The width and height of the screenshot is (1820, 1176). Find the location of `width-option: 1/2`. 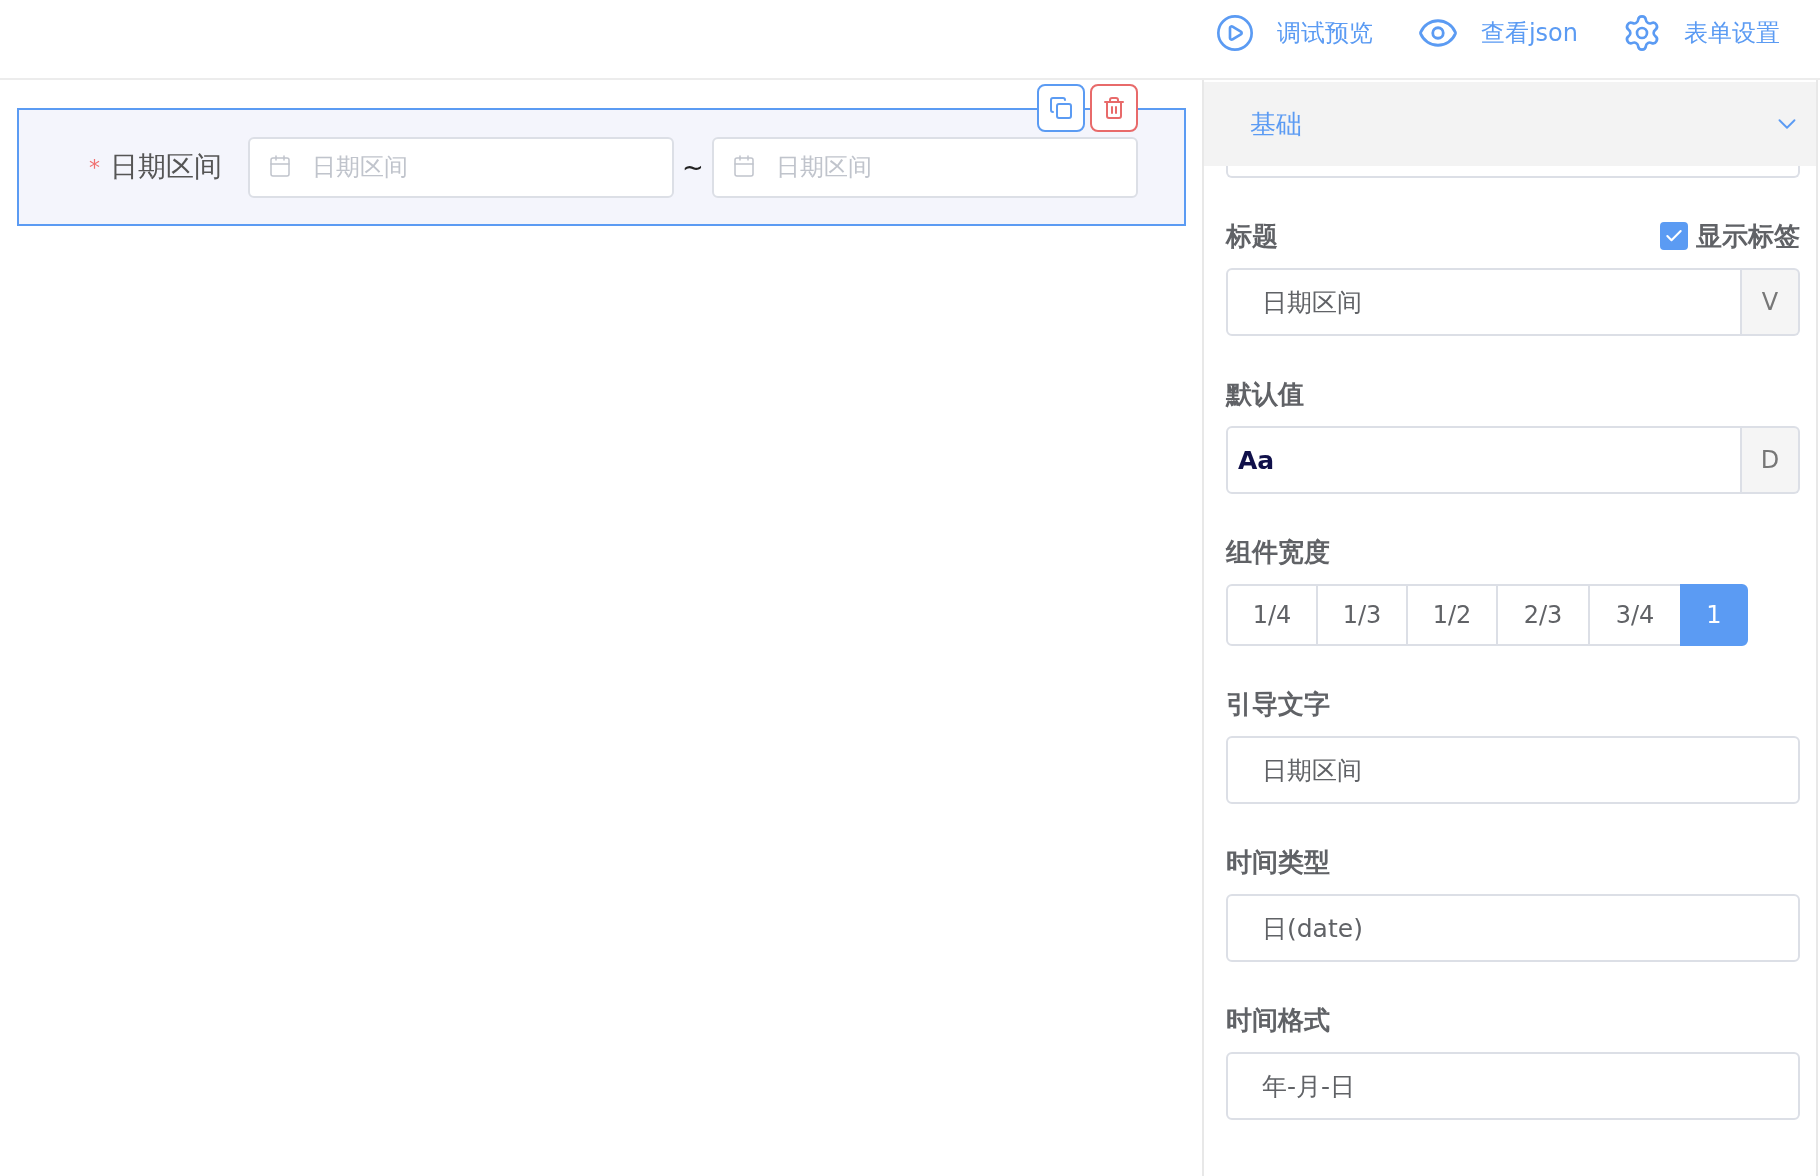

width-option: 1/2 is located at coordinates (1452, 615).